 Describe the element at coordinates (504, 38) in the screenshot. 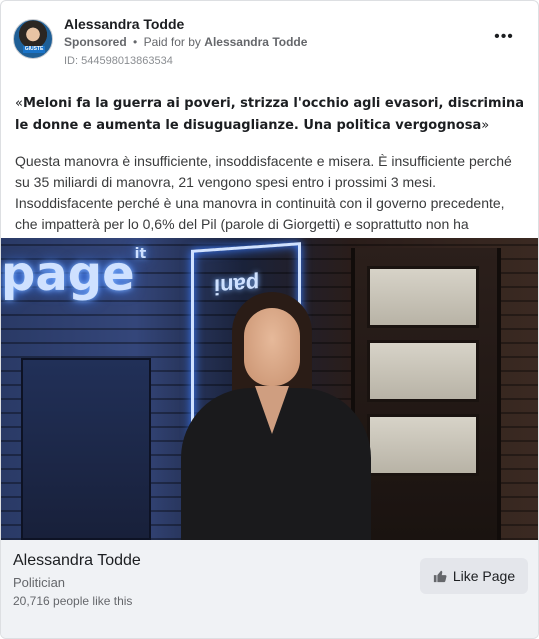

I see `more-options-icon: •••` at that location.